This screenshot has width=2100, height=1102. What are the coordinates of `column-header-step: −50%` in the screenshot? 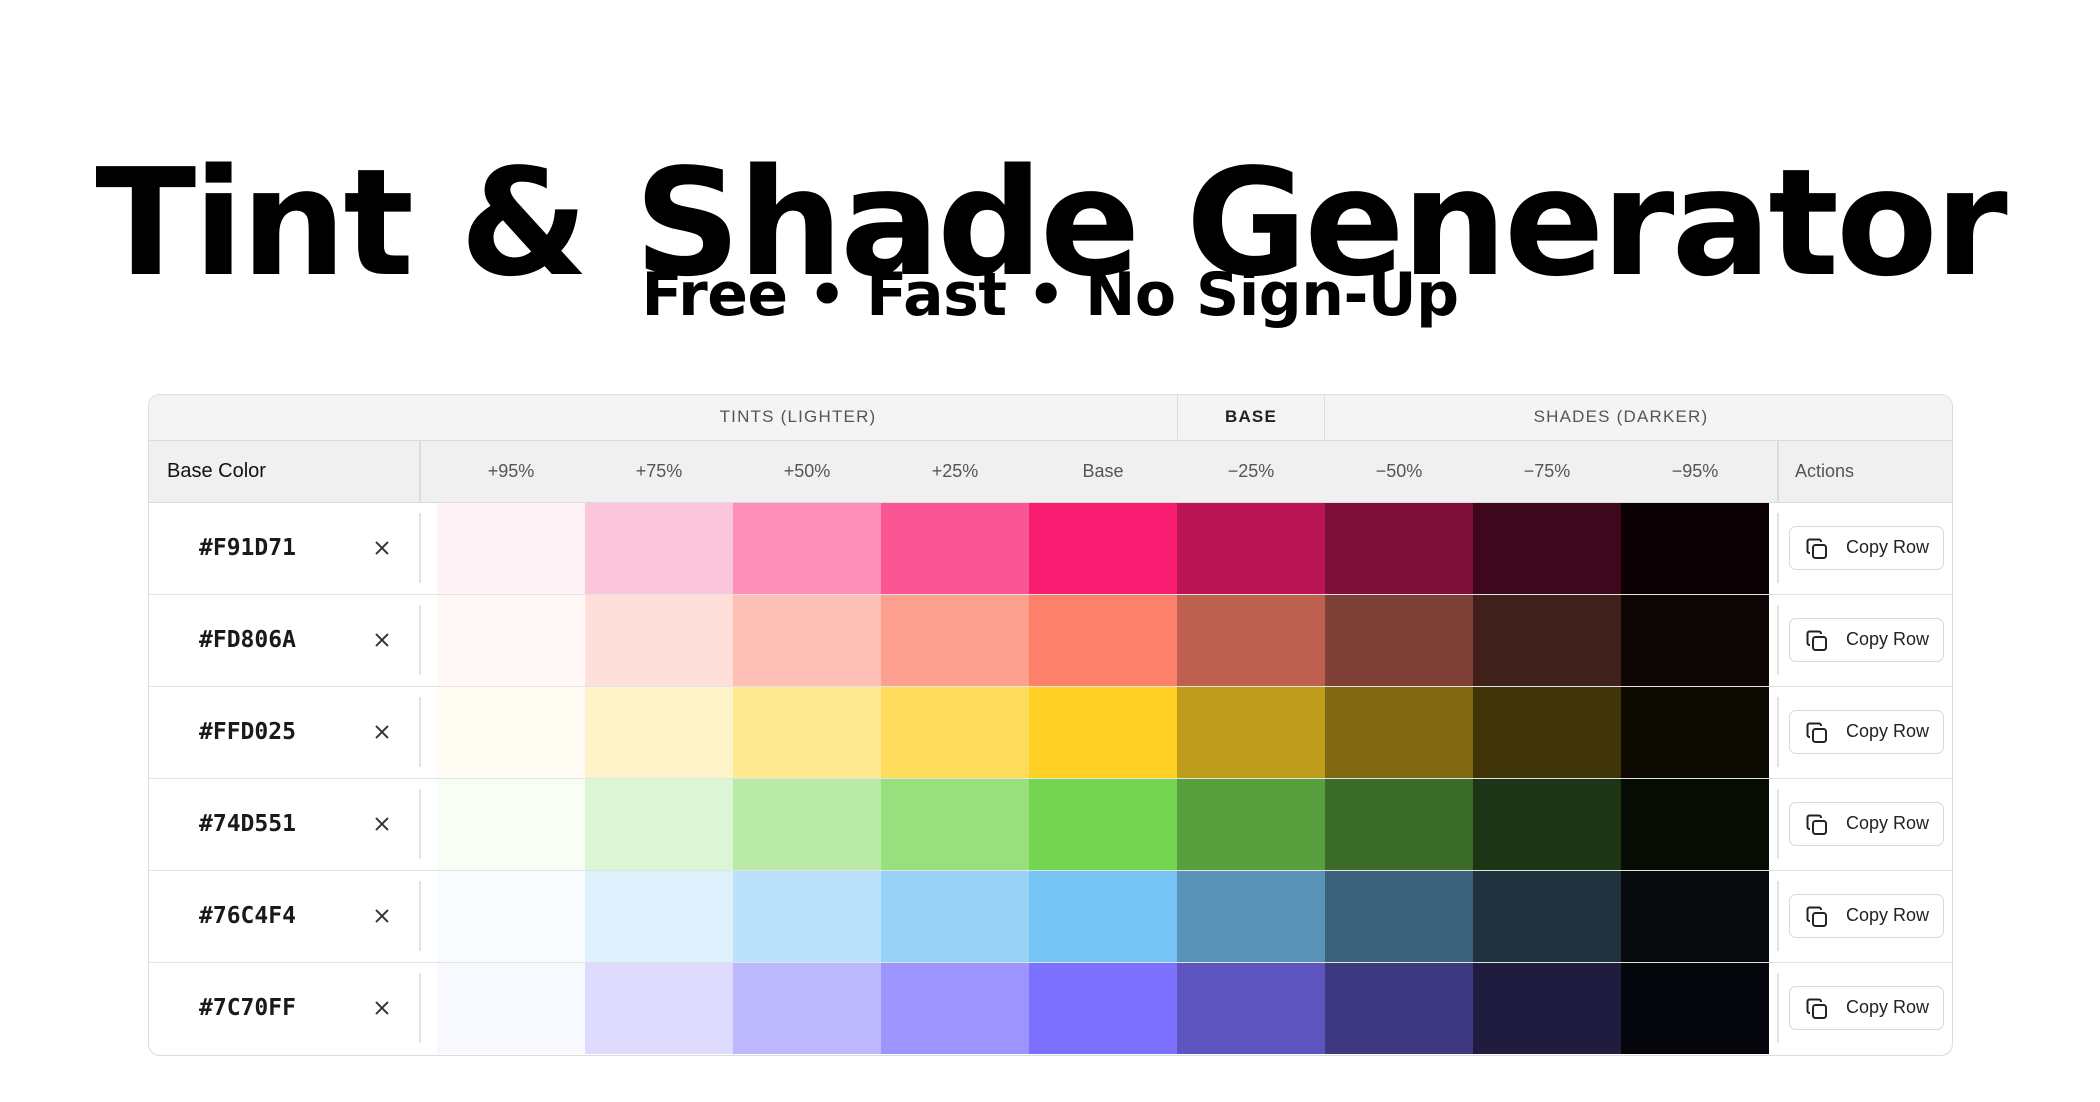 It's located at (1399, 471).